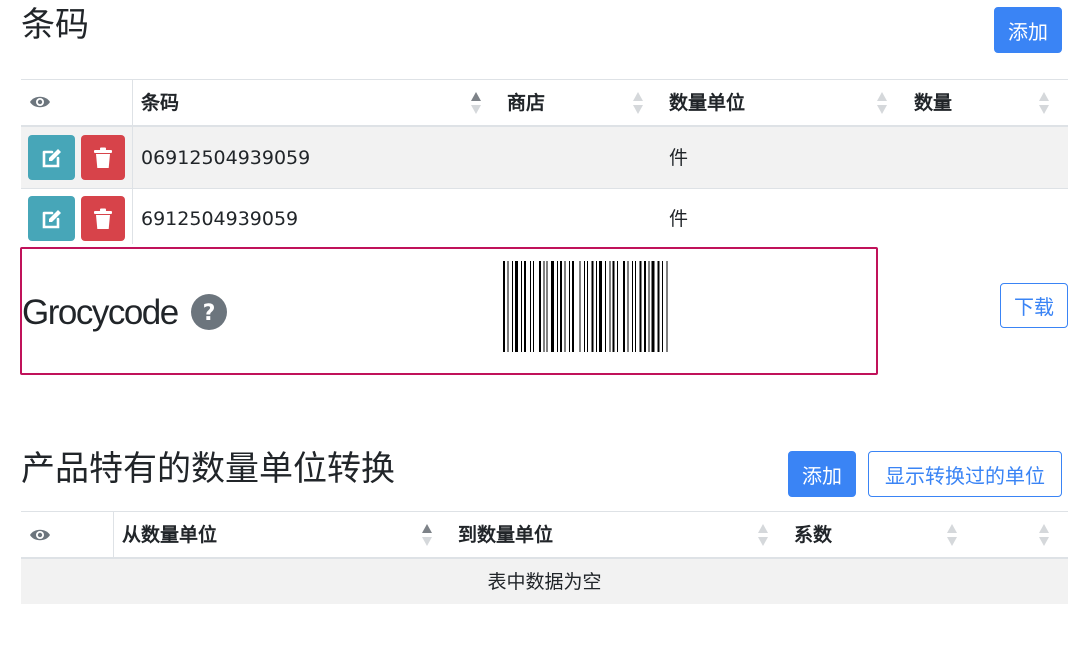 The image size is (1074, 655). I want to click on column-header-from-unit: 从数量单位, so click(169, 535).